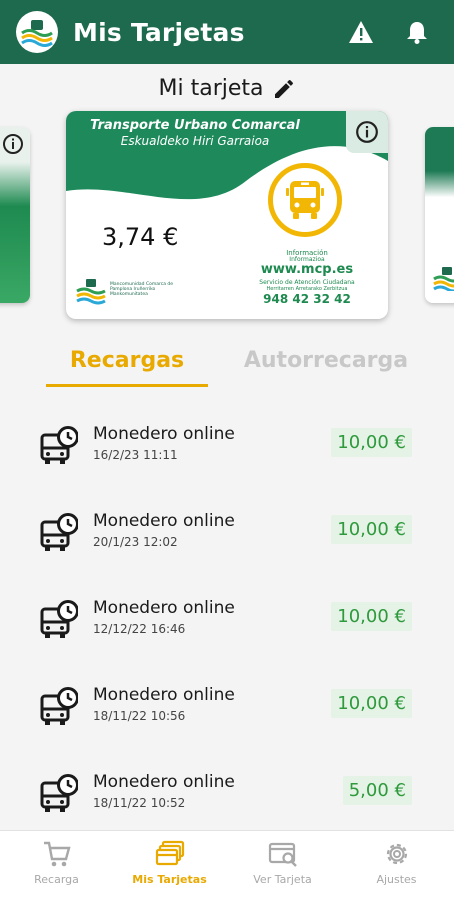 This screenshot has width=454, height=900. I want to click on gear-icon, so click(396, 854).